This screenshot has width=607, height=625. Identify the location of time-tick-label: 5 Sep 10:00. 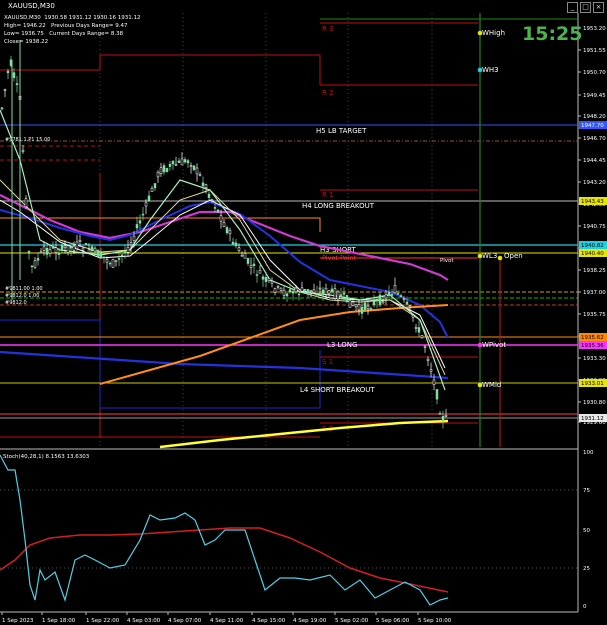
(435, 621).